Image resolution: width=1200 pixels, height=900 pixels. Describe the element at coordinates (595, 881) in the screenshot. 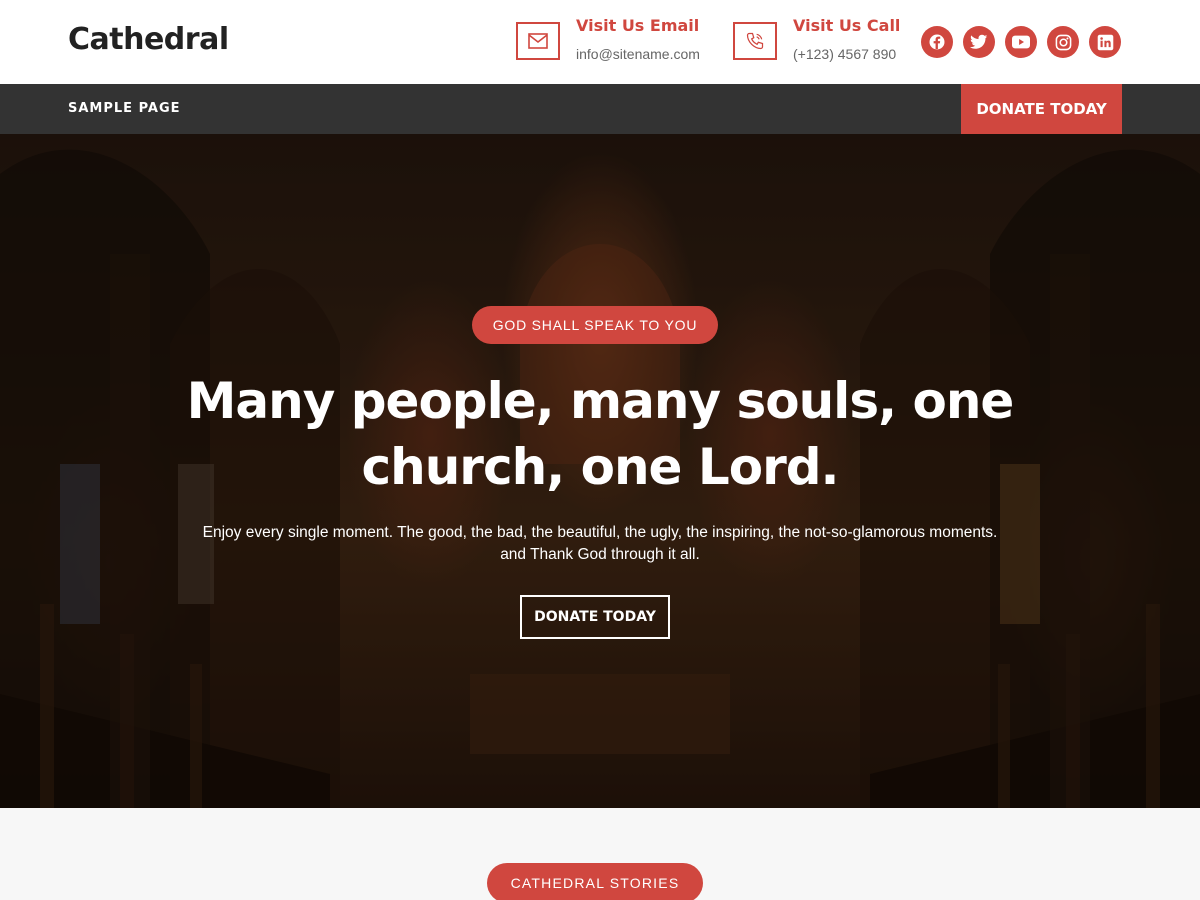

I see `stories-section-badge: CATHEDRAL STORIES` at that location.